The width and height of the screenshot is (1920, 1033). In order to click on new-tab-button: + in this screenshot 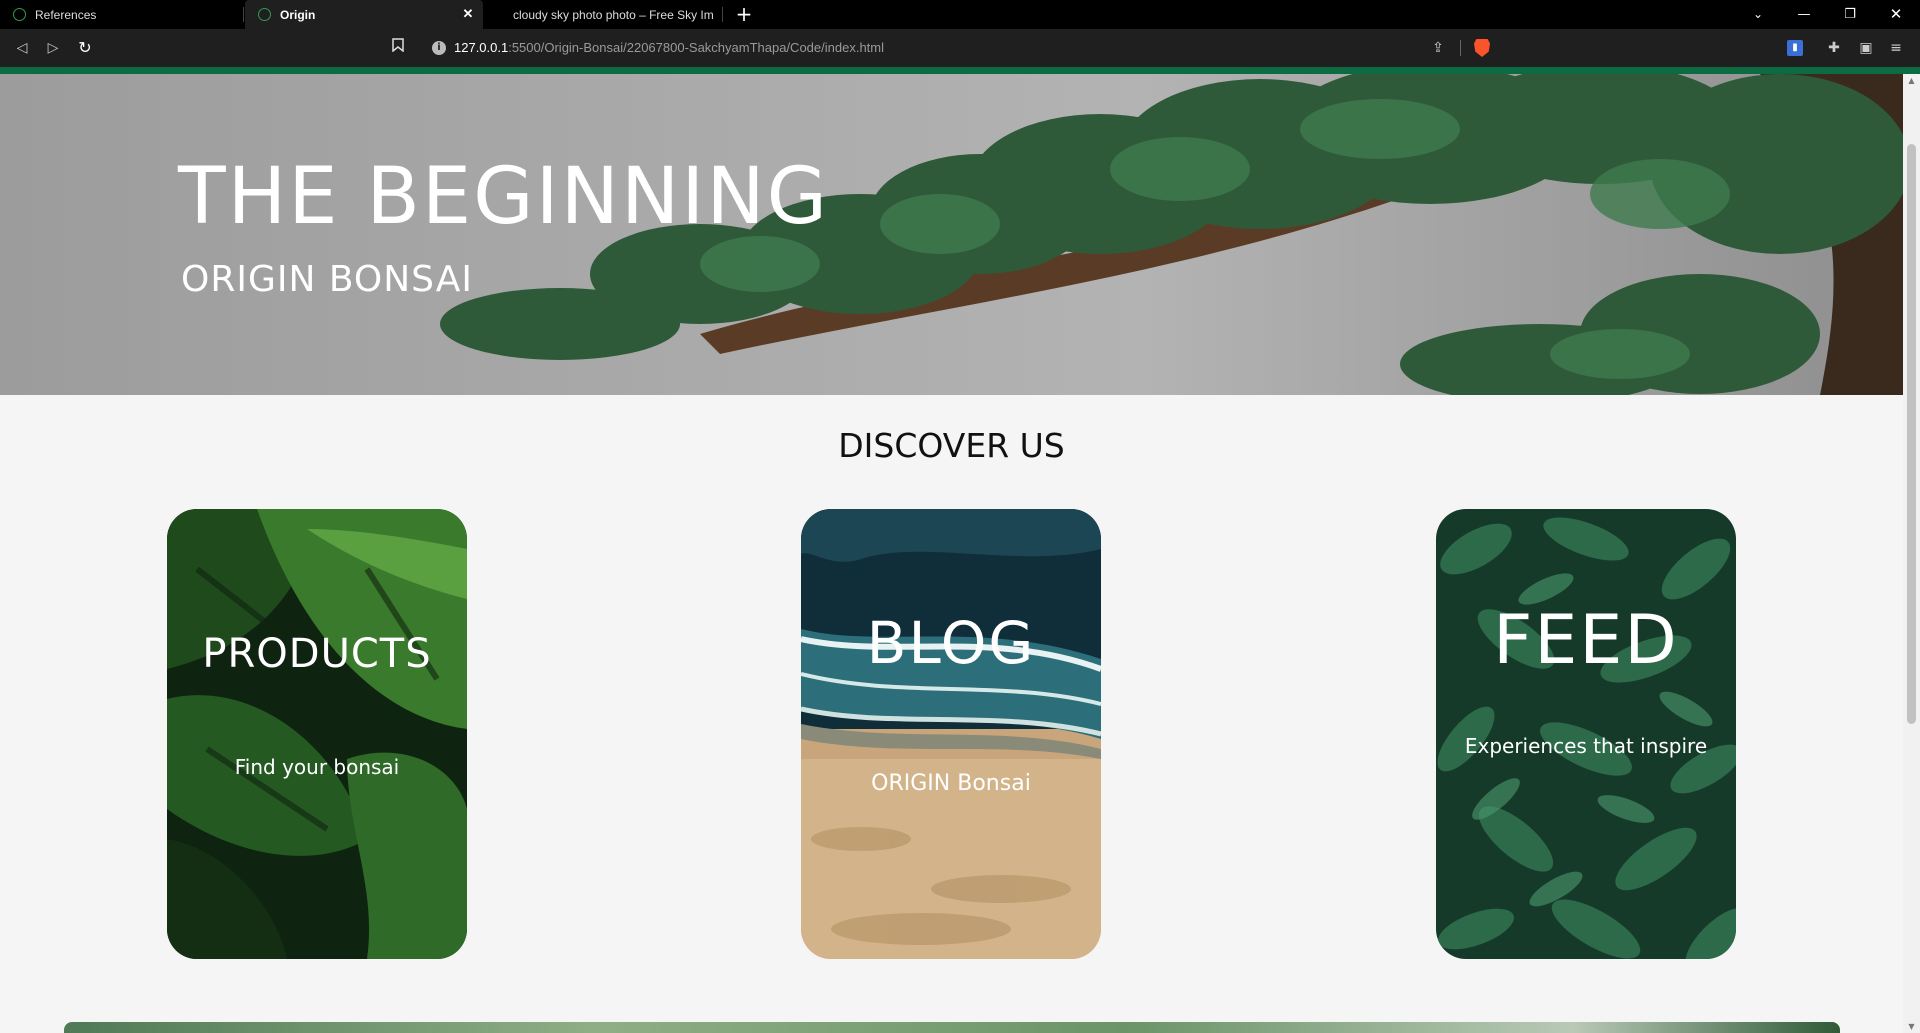, I will do `click(744, 14)`.